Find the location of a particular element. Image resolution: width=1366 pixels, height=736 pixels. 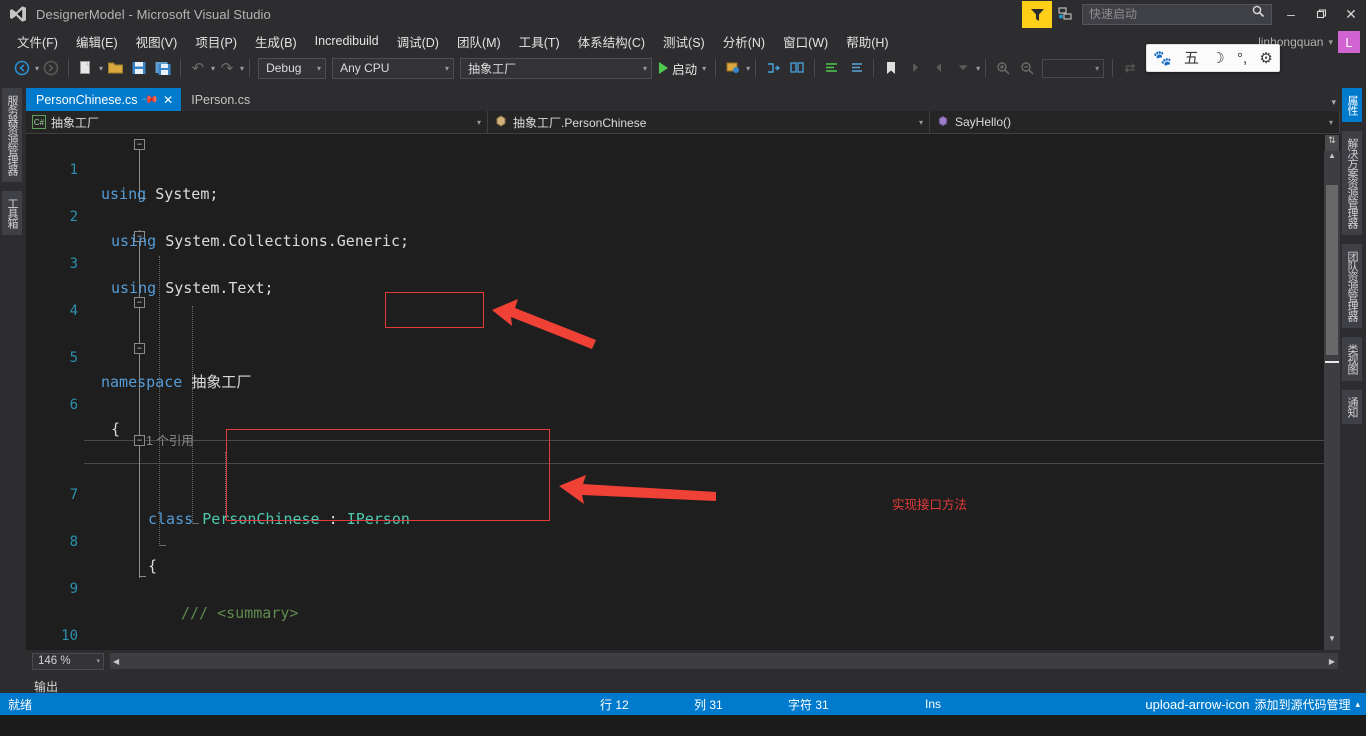

scrollbar-thumb is located at coordinates (1332, 270).